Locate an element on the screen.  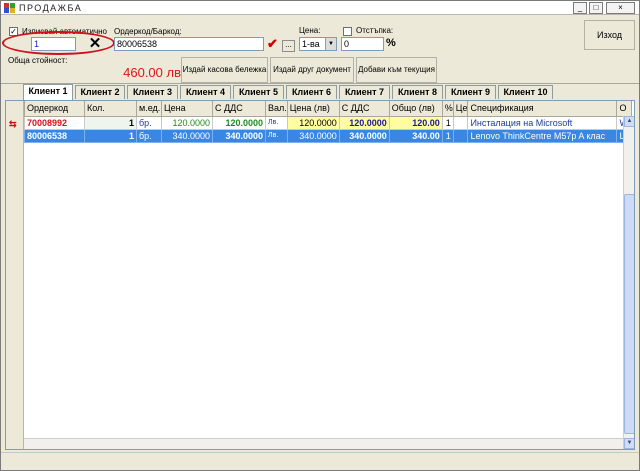
horizontal-scrollbar is located at coordinates (323, 443).